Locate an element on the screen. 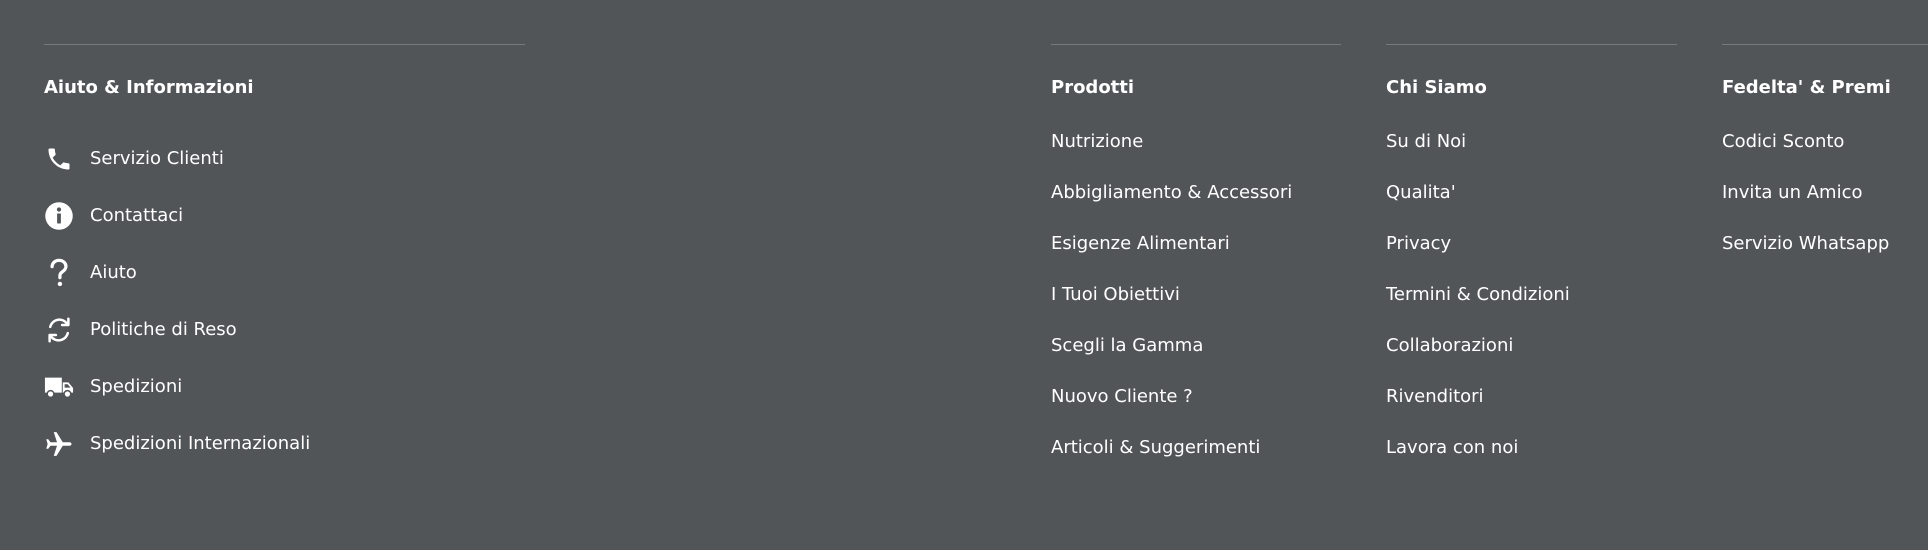 The width and height of the screenshot is (1928, 552). footer-link-label: Privacy is located at coordinates (1418, 243).